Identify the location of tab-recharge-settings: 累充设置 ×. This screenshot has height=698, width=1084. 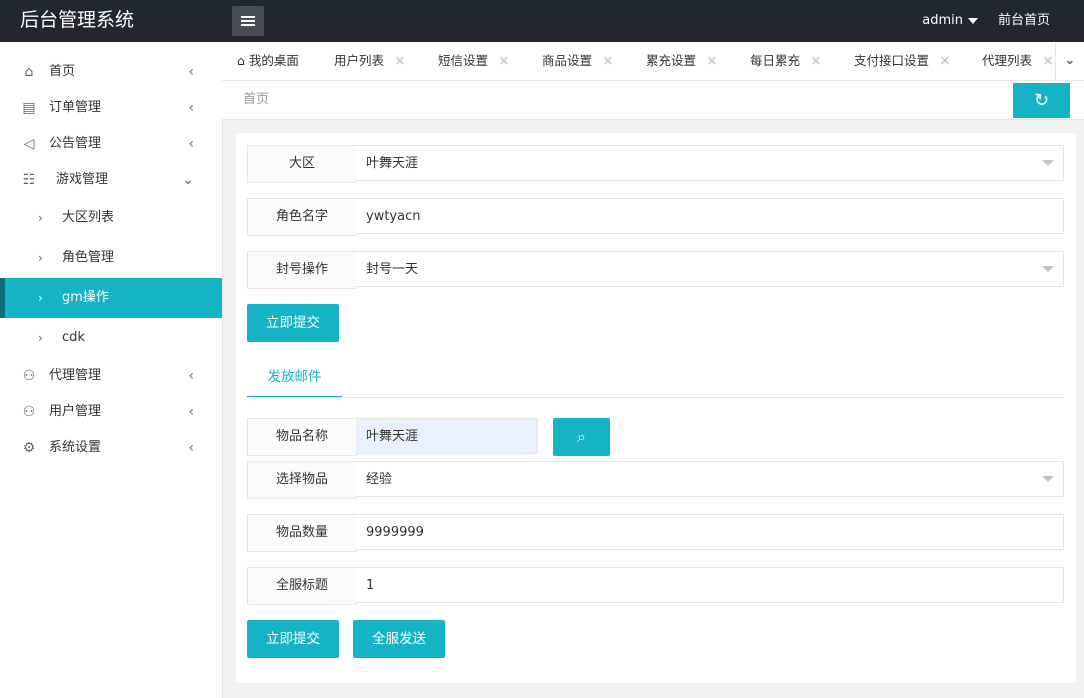
(682, 61).